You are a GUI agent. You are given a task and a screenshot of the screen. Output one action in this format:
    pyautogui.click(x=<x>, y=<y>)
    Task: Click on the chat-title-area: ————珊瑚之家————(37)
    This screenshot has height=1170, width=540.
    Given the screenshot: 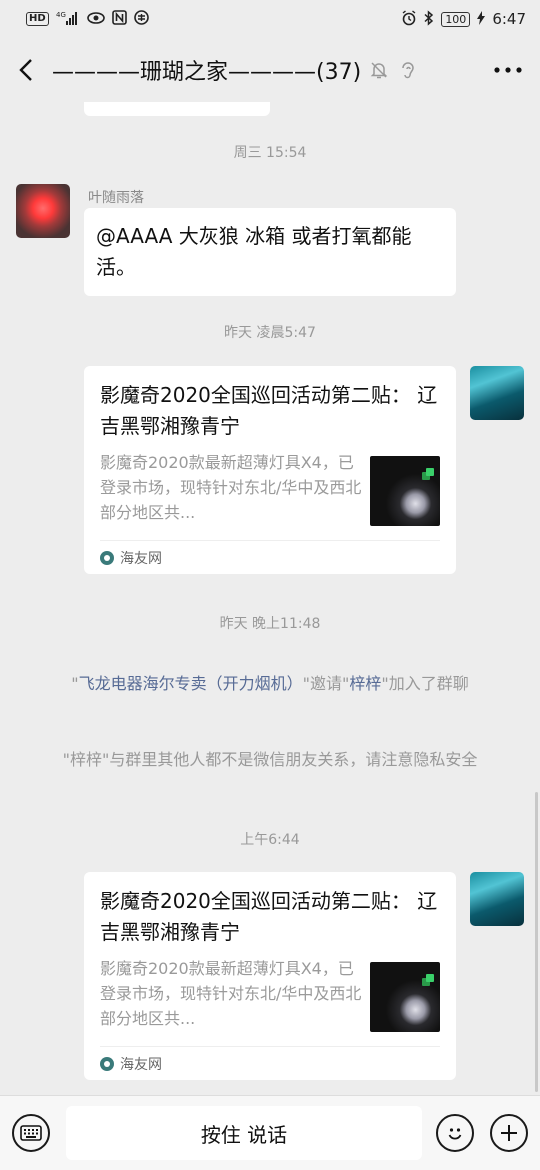 What is the action you would take?
    pyautogui.click(x=264, y=70)
    